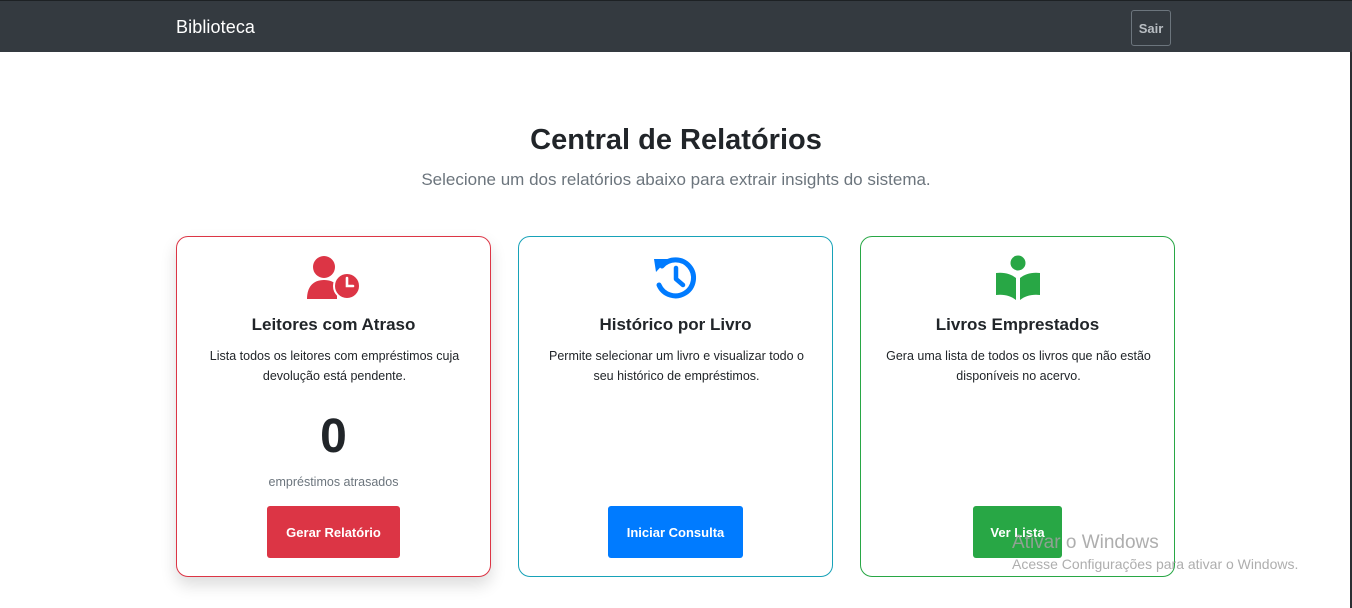 The width and height of the screenshot is (1352, 608). I want to click on page-title: Central de Relatórios, so click(676, 140).